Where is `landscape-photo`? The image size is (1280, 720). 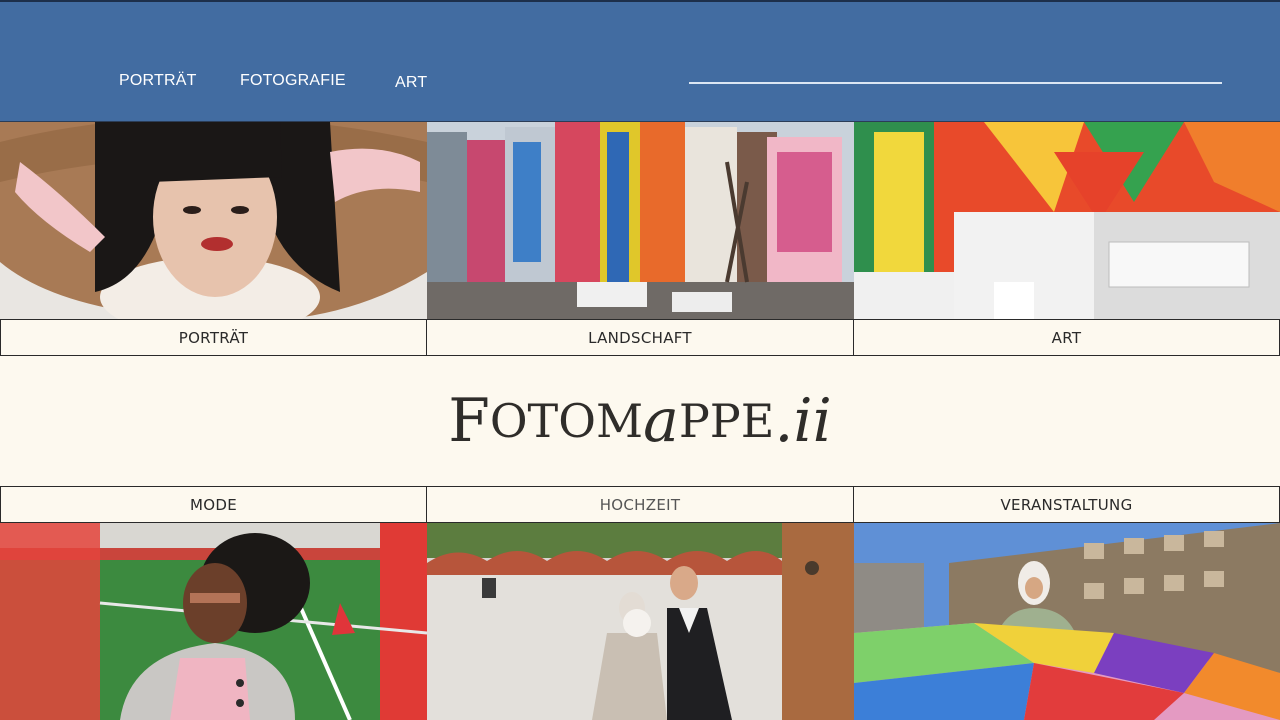 landscape-photo is located at coordinates (640, 220).